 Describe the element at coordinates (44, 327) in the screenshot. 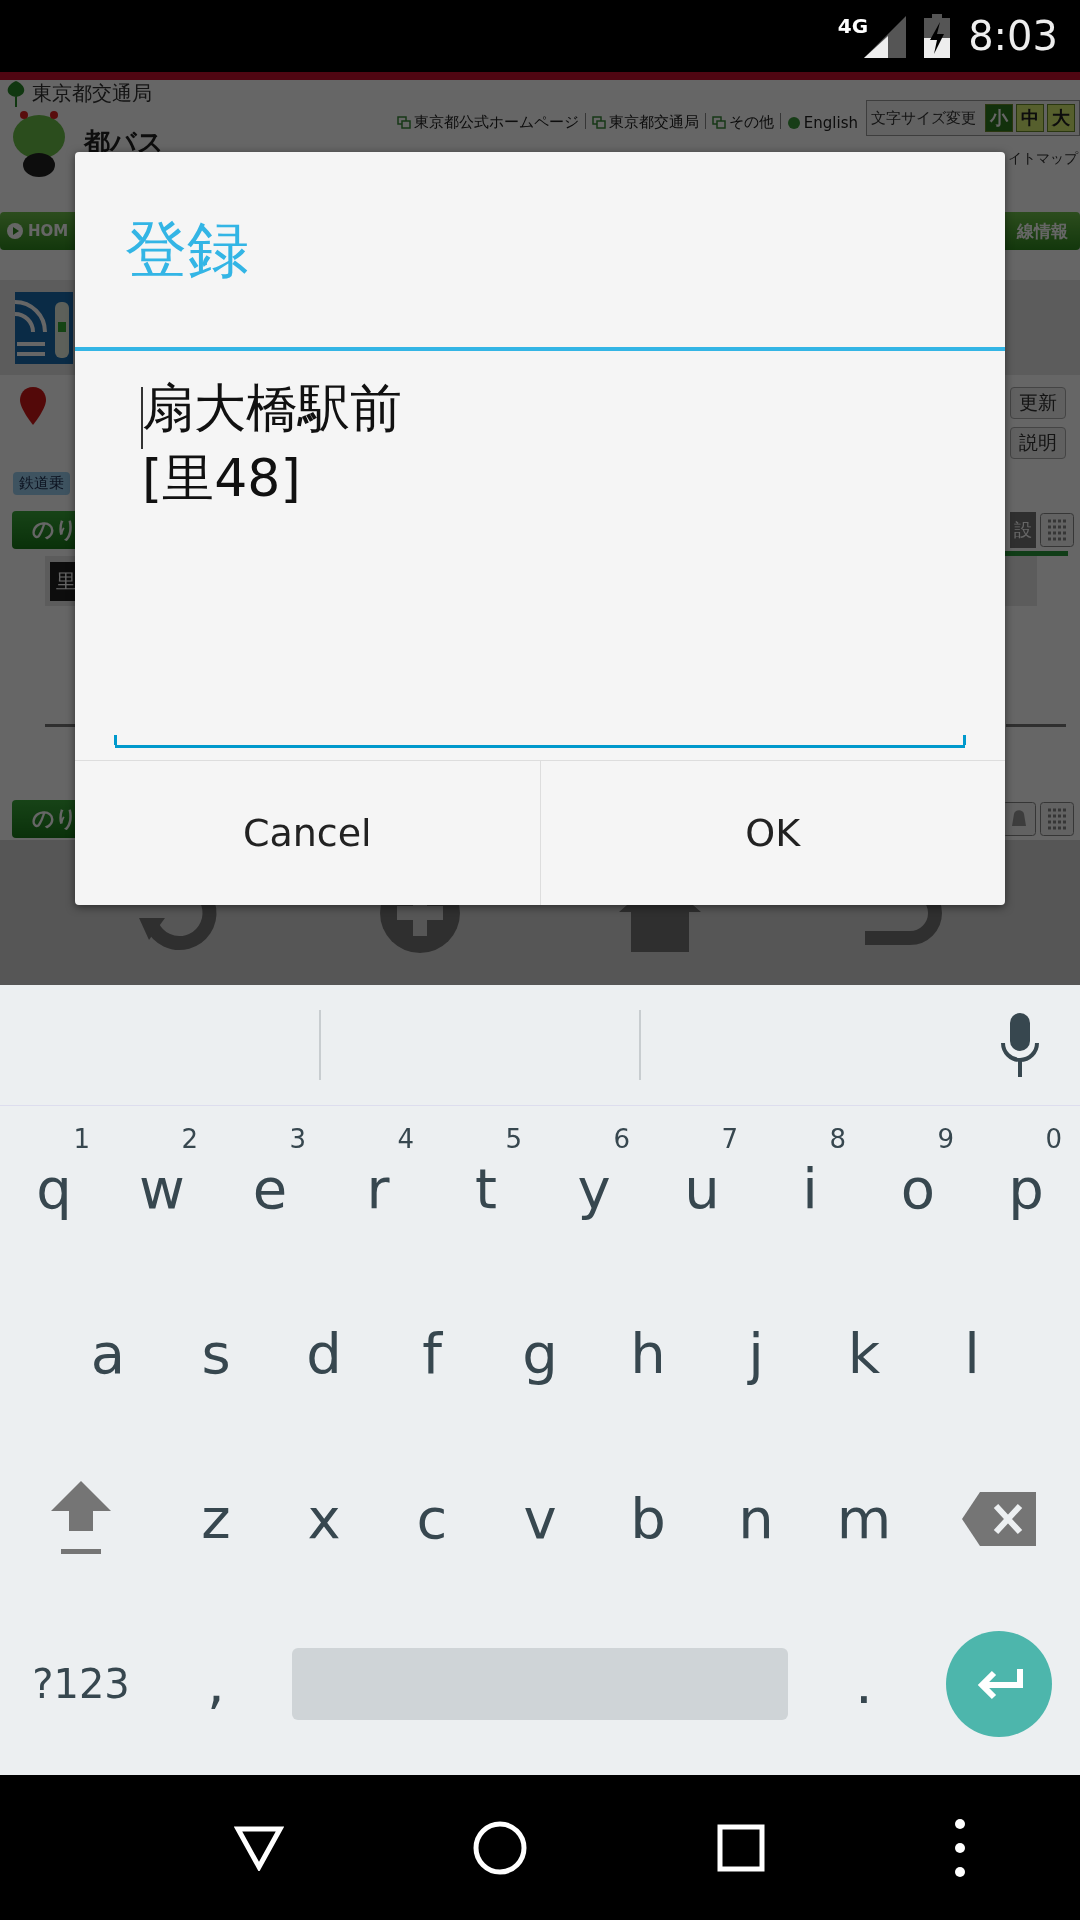

I see `radio-signal-icon` at that location.